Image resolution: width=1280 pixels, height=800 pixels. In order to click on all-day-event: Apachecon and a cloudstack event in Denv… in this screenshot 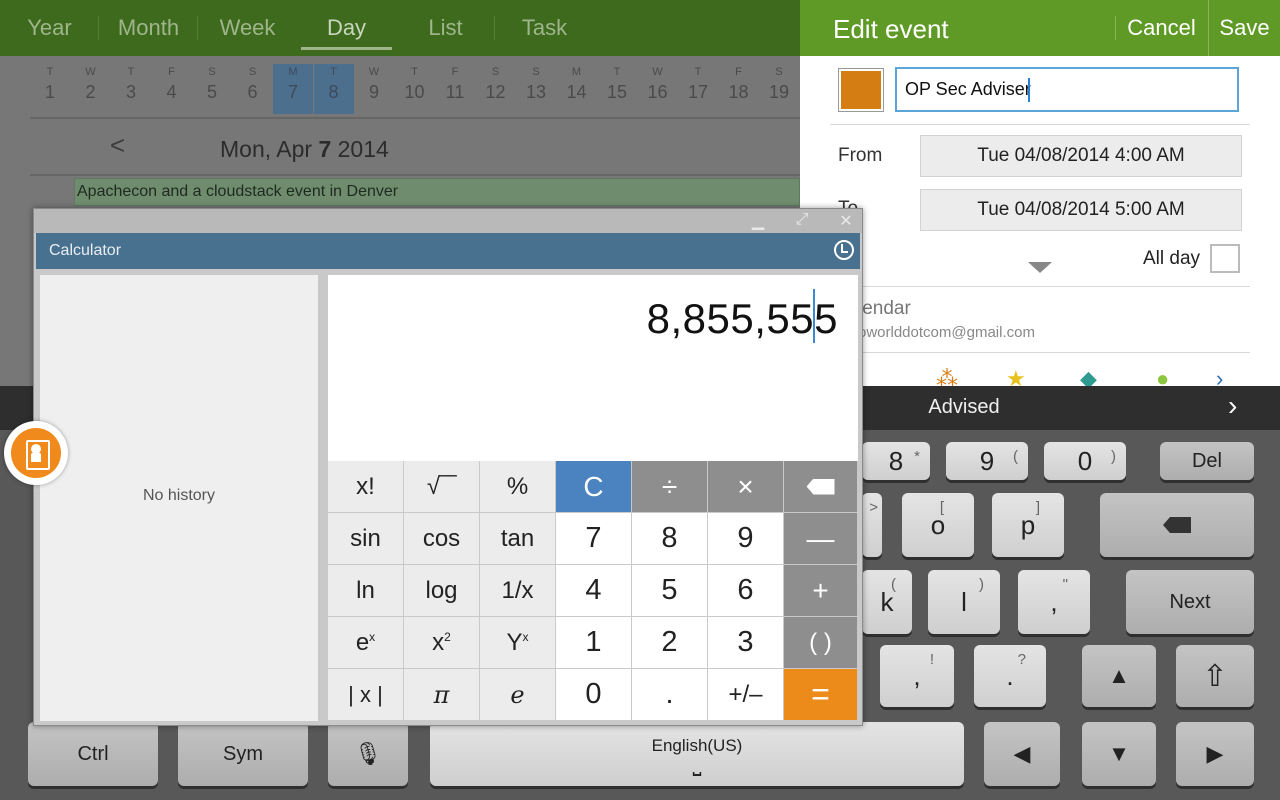, I will do `click(437, 192)`.